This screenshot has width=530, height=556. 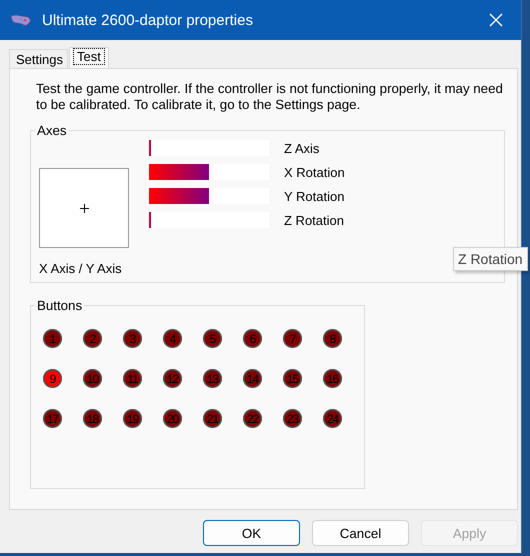 What do you see at coordinates (88, 57) in the screenshot?
I see `tab: Test` at bounding box center [88, 57].